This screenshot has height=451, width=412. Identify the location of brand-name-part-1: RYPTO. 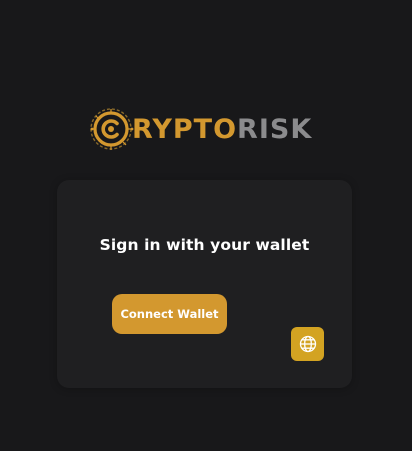
(185, 129).